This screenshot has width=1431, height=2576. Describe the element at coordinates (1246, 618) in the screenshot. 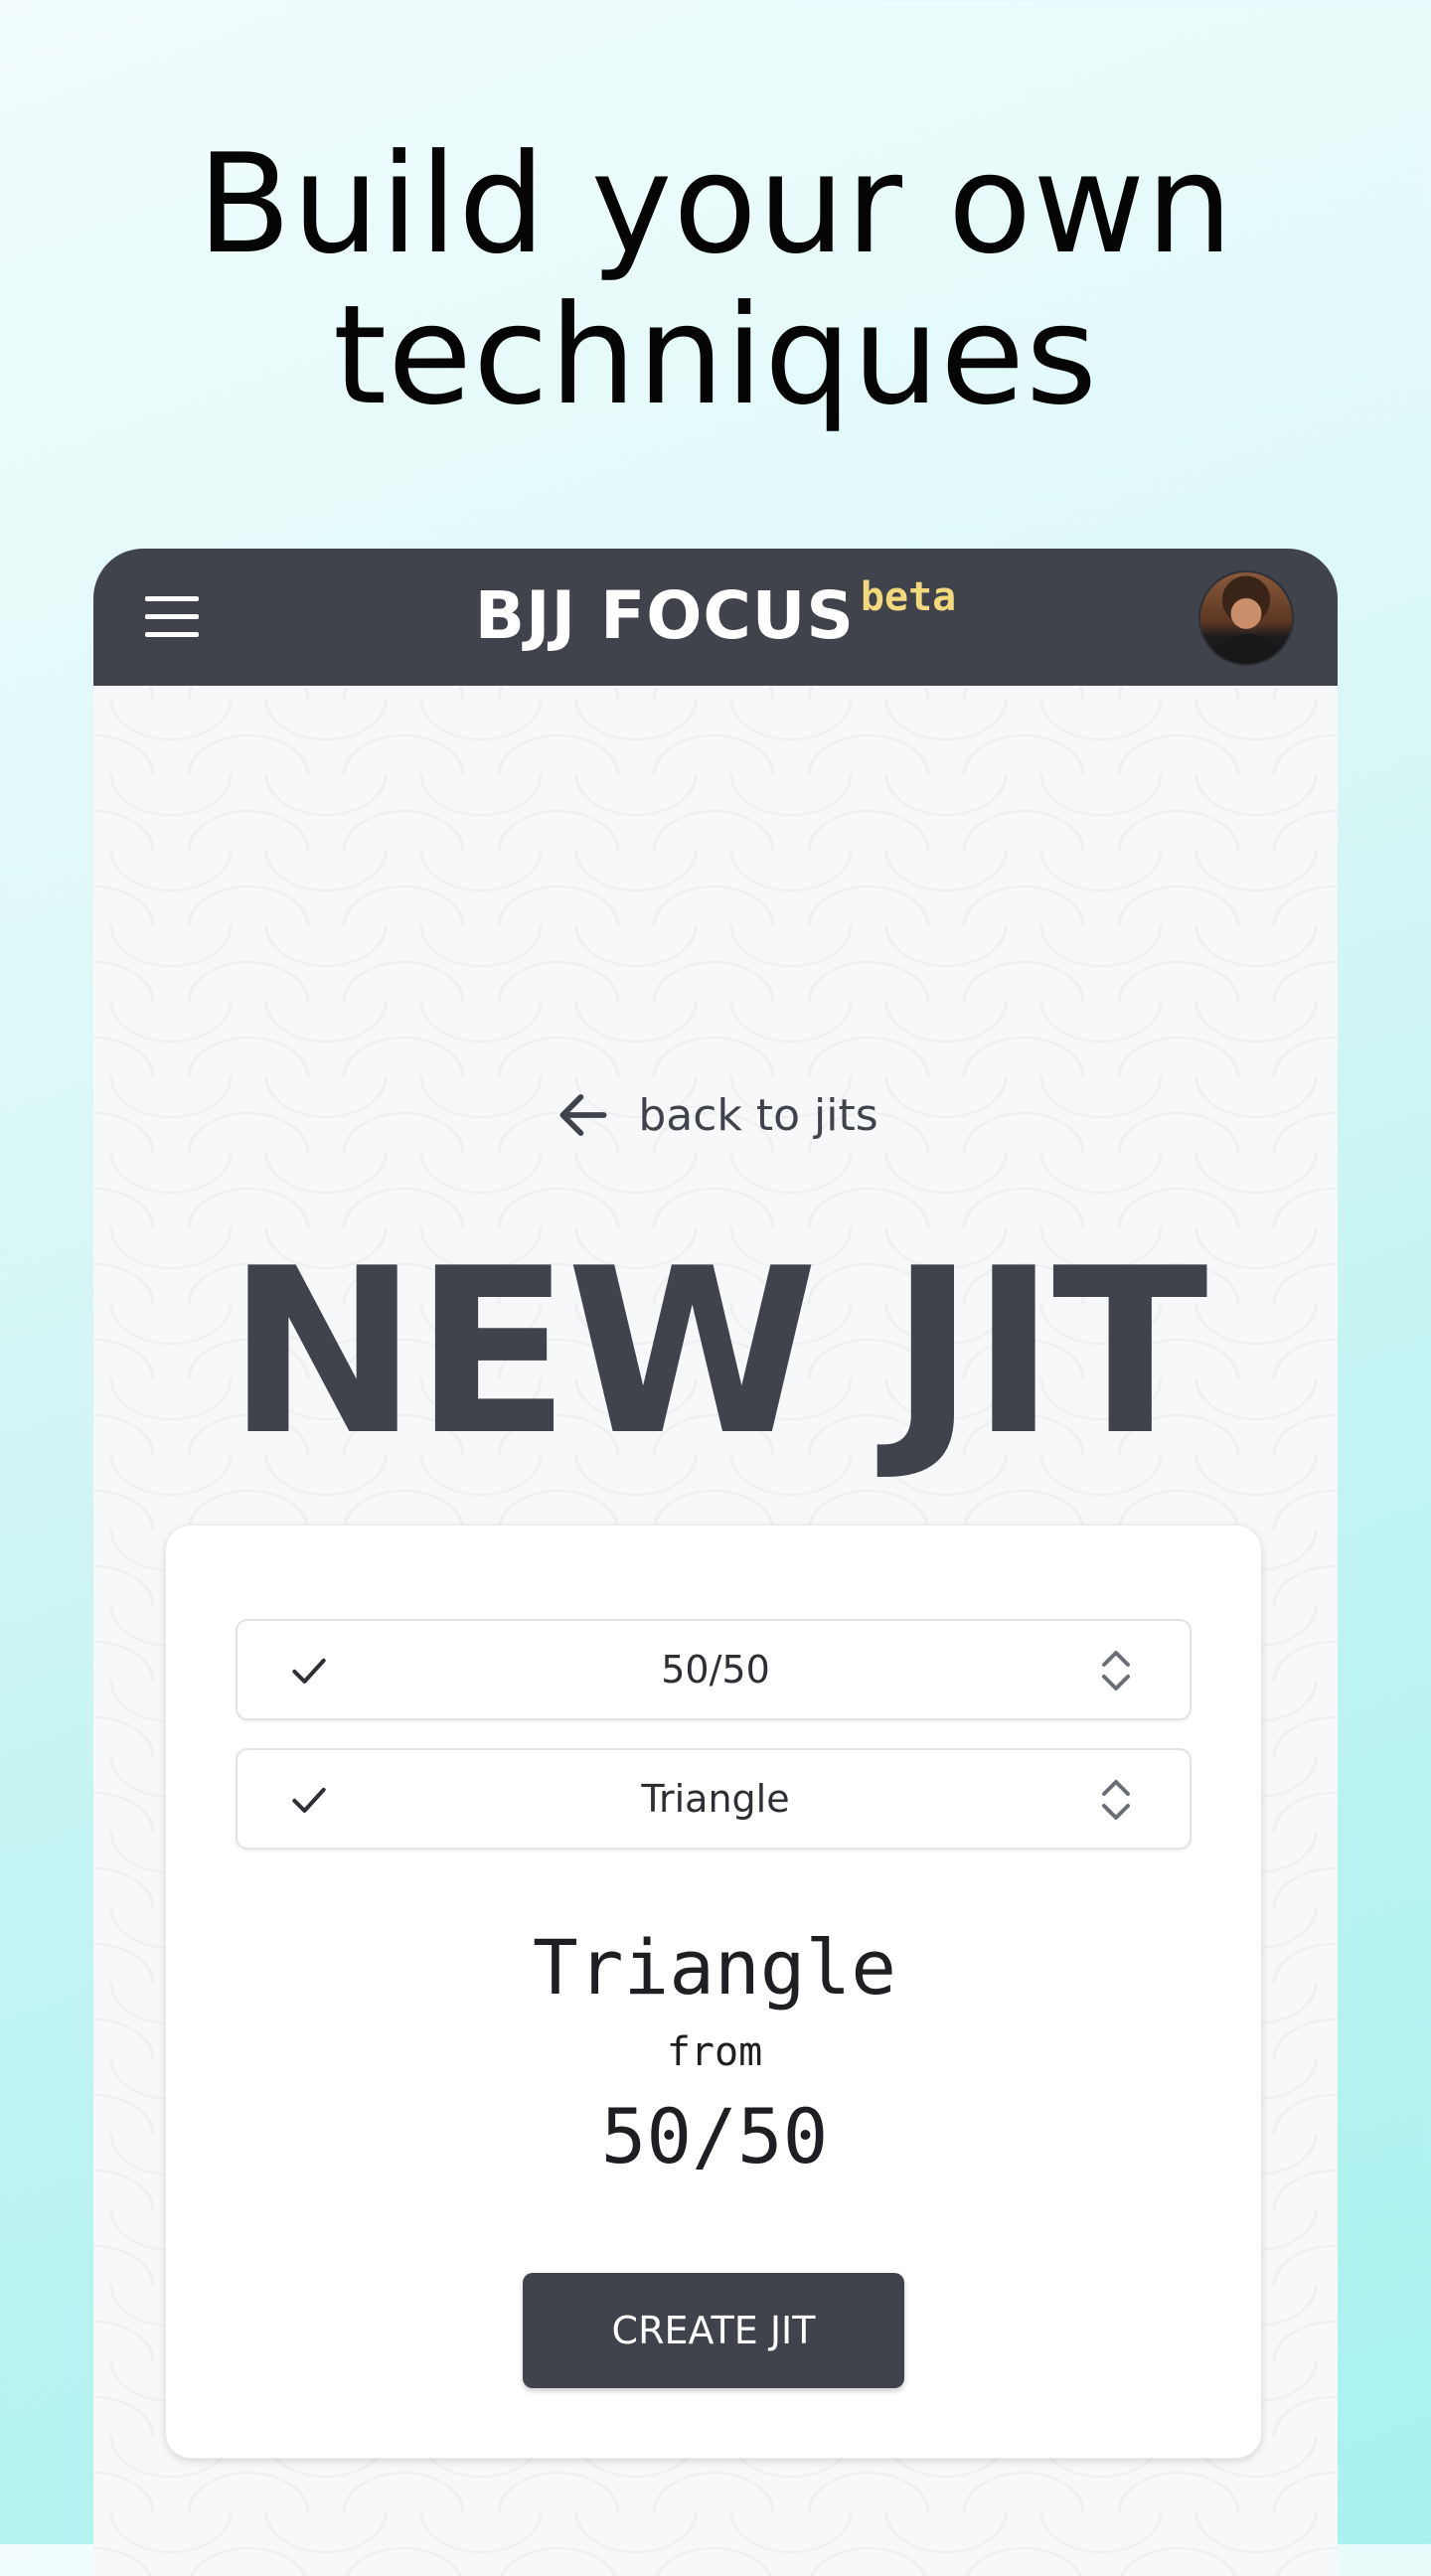

I see `user-avatar` at that location.